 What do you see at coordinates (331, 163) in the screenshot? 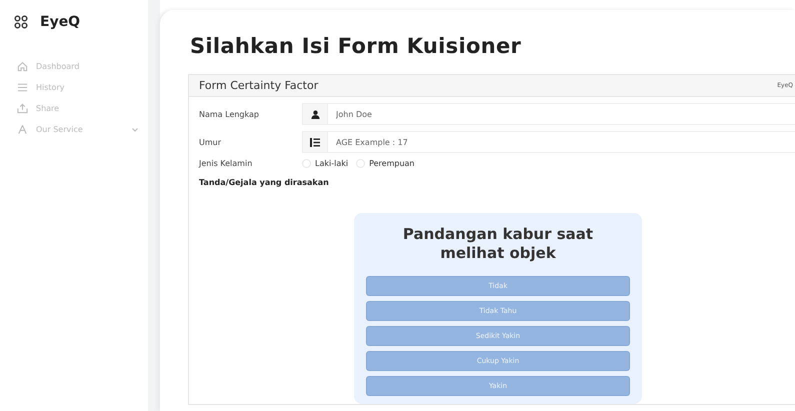
I see `radio-label: Laki-laki` at bounding box center [331, 163].